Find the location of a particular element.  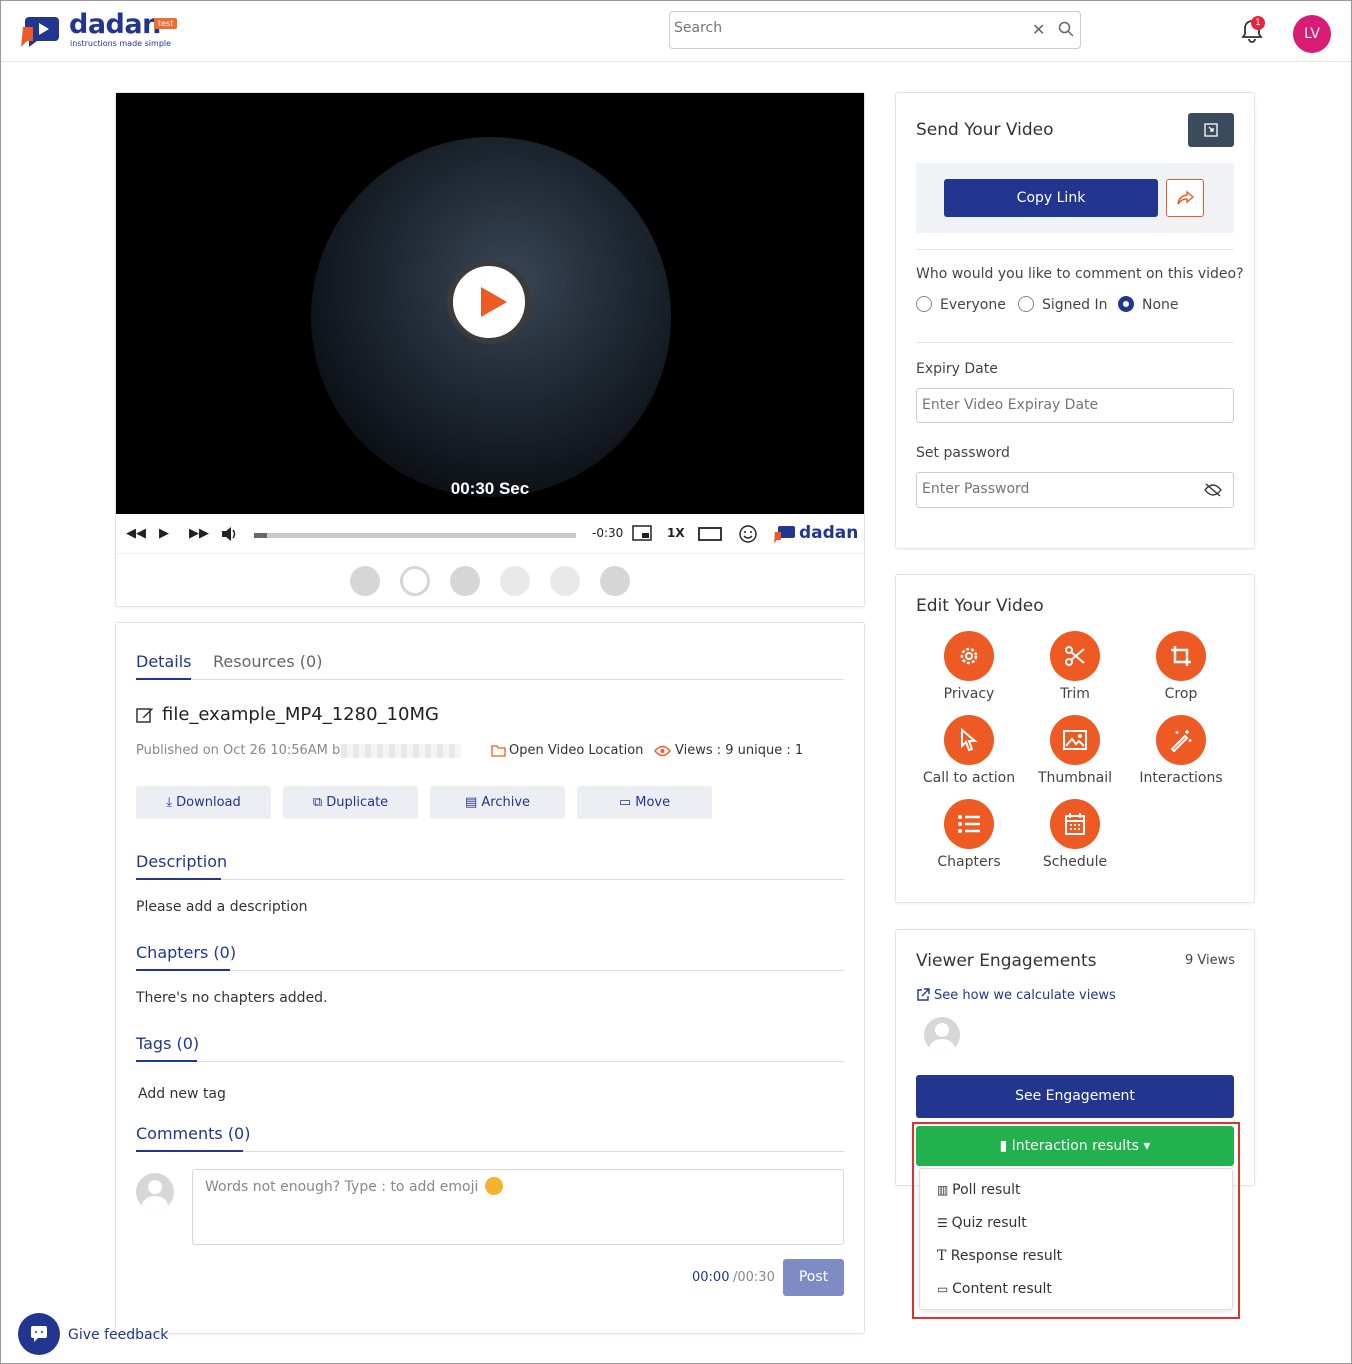

archive-label: Archive is located at coordinates (506, 802).